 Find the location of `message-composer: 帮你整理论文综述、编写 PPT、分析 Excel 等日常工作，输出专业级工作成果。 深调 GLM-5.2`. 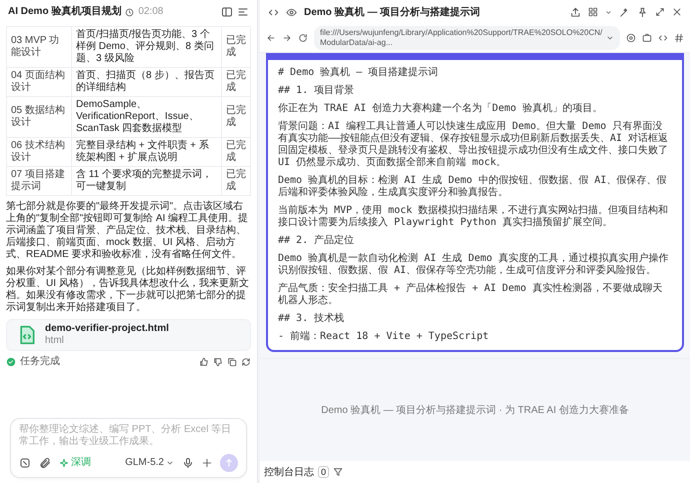

message-composer: 帮你整理论文综述、编写 PPT、分析 Excel 等日常工作，输出专业级工作成果。 深调 GLM-5.2 is located at coordinates (128, 448).